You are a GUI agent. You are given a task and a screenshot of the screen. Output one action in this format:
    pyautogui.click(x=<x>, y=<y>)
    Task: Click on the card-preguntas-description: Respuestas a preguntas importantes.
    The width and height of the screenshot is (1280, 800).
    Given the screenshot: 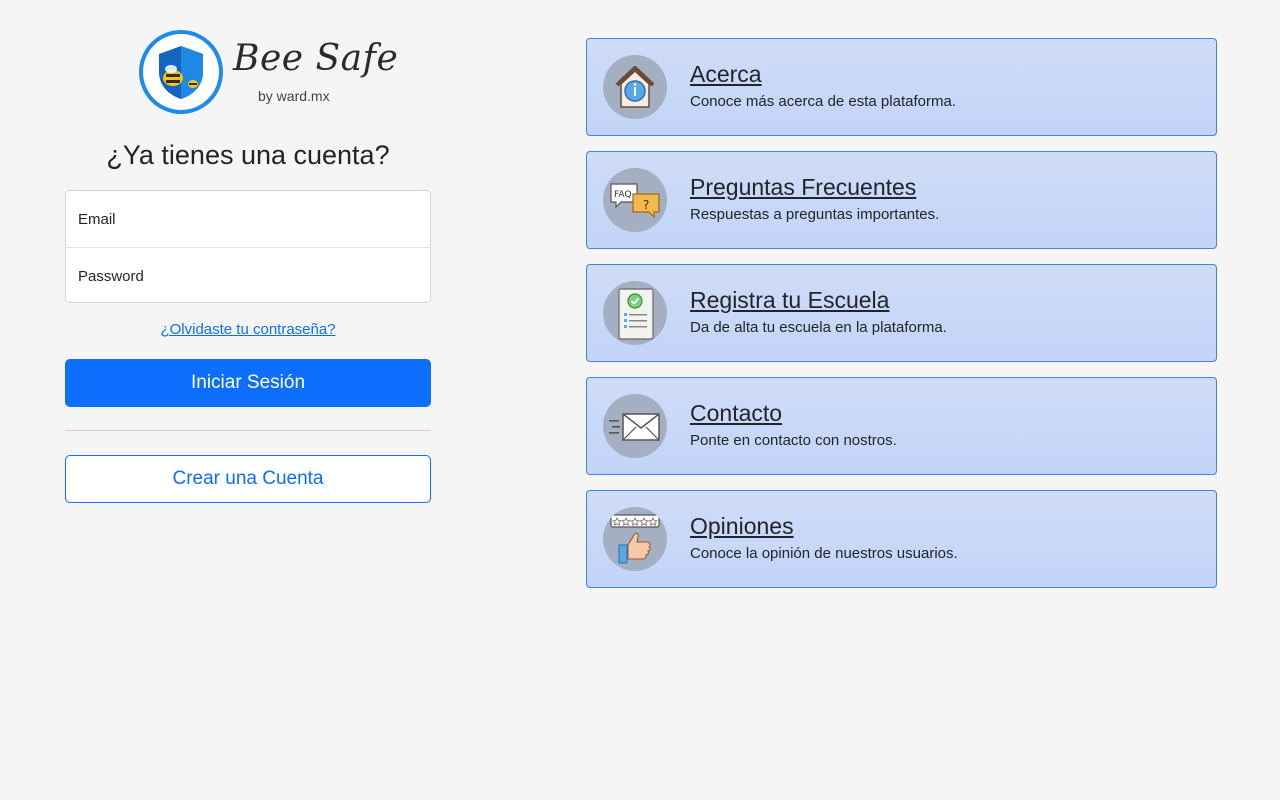 What is the action you would take?
    pyautogui.click(x=815, y=214)
    